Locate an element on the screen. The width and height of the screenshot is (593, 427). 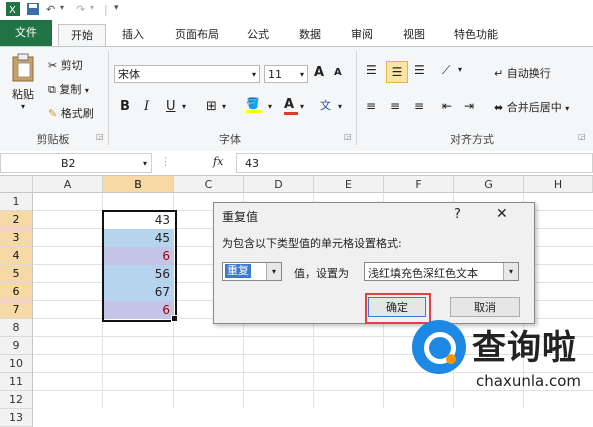
borders-icon: ⊞ is located at coordinates (211, 106).